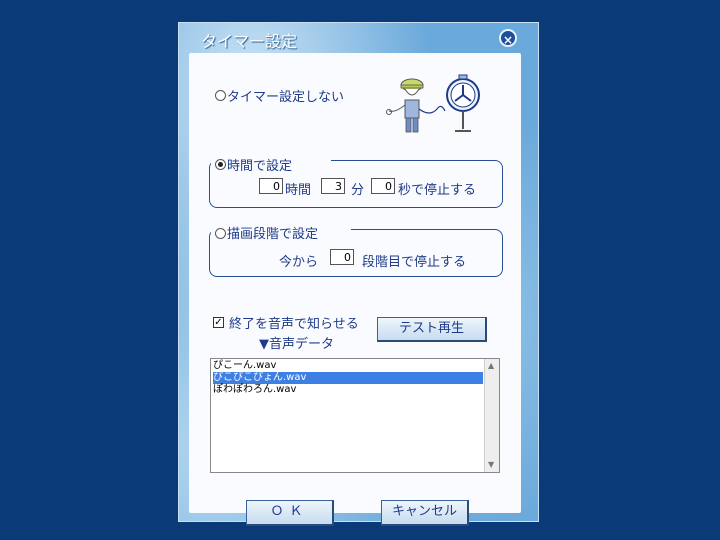  Describe the element at coordinates (299, 262) in the screenshot. I see `stage-prefix-label: 今から` at that location.